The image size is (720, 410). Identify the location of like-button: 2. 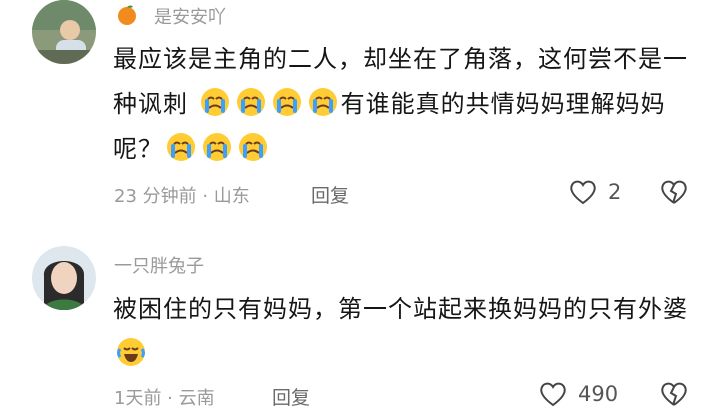
(594, 192).